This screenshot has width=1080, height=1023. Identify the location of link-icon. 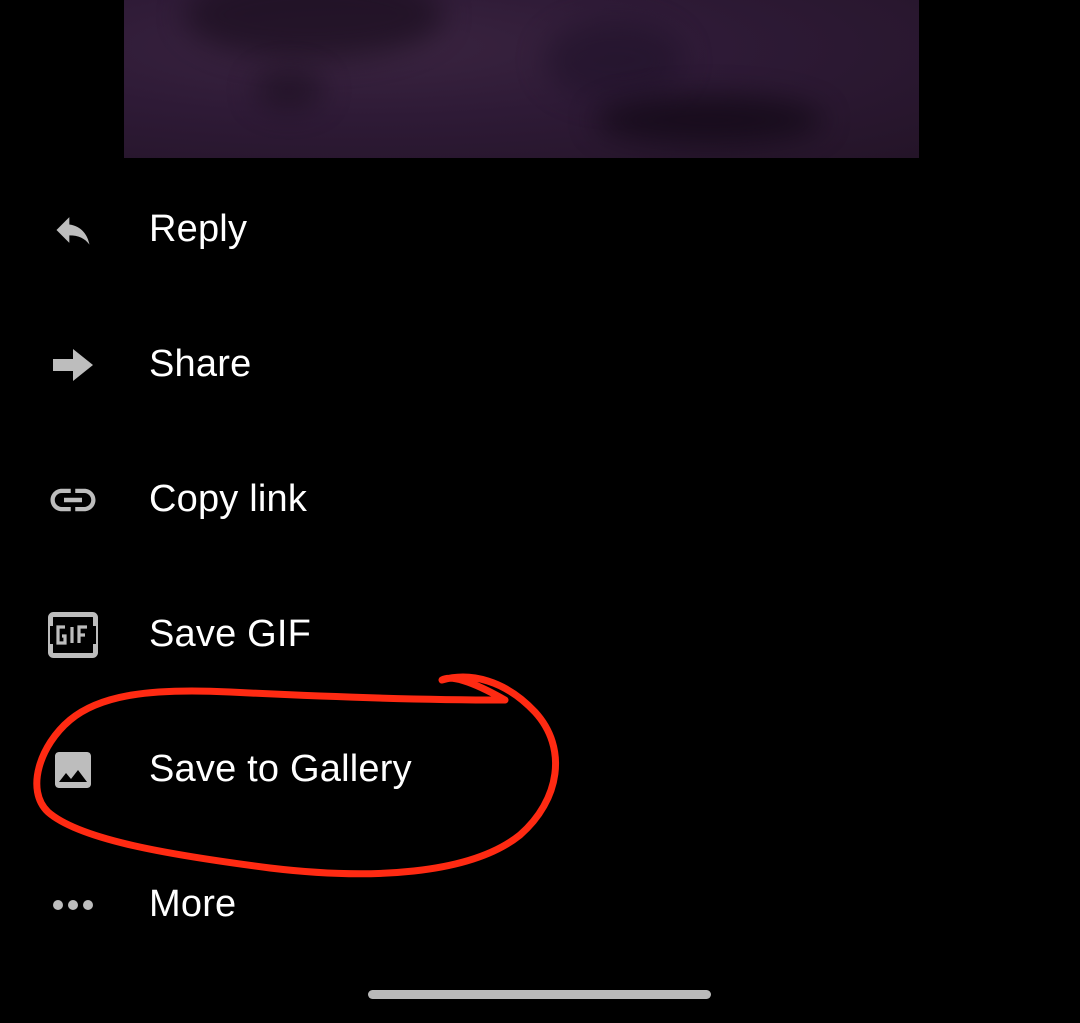
(73, 500).